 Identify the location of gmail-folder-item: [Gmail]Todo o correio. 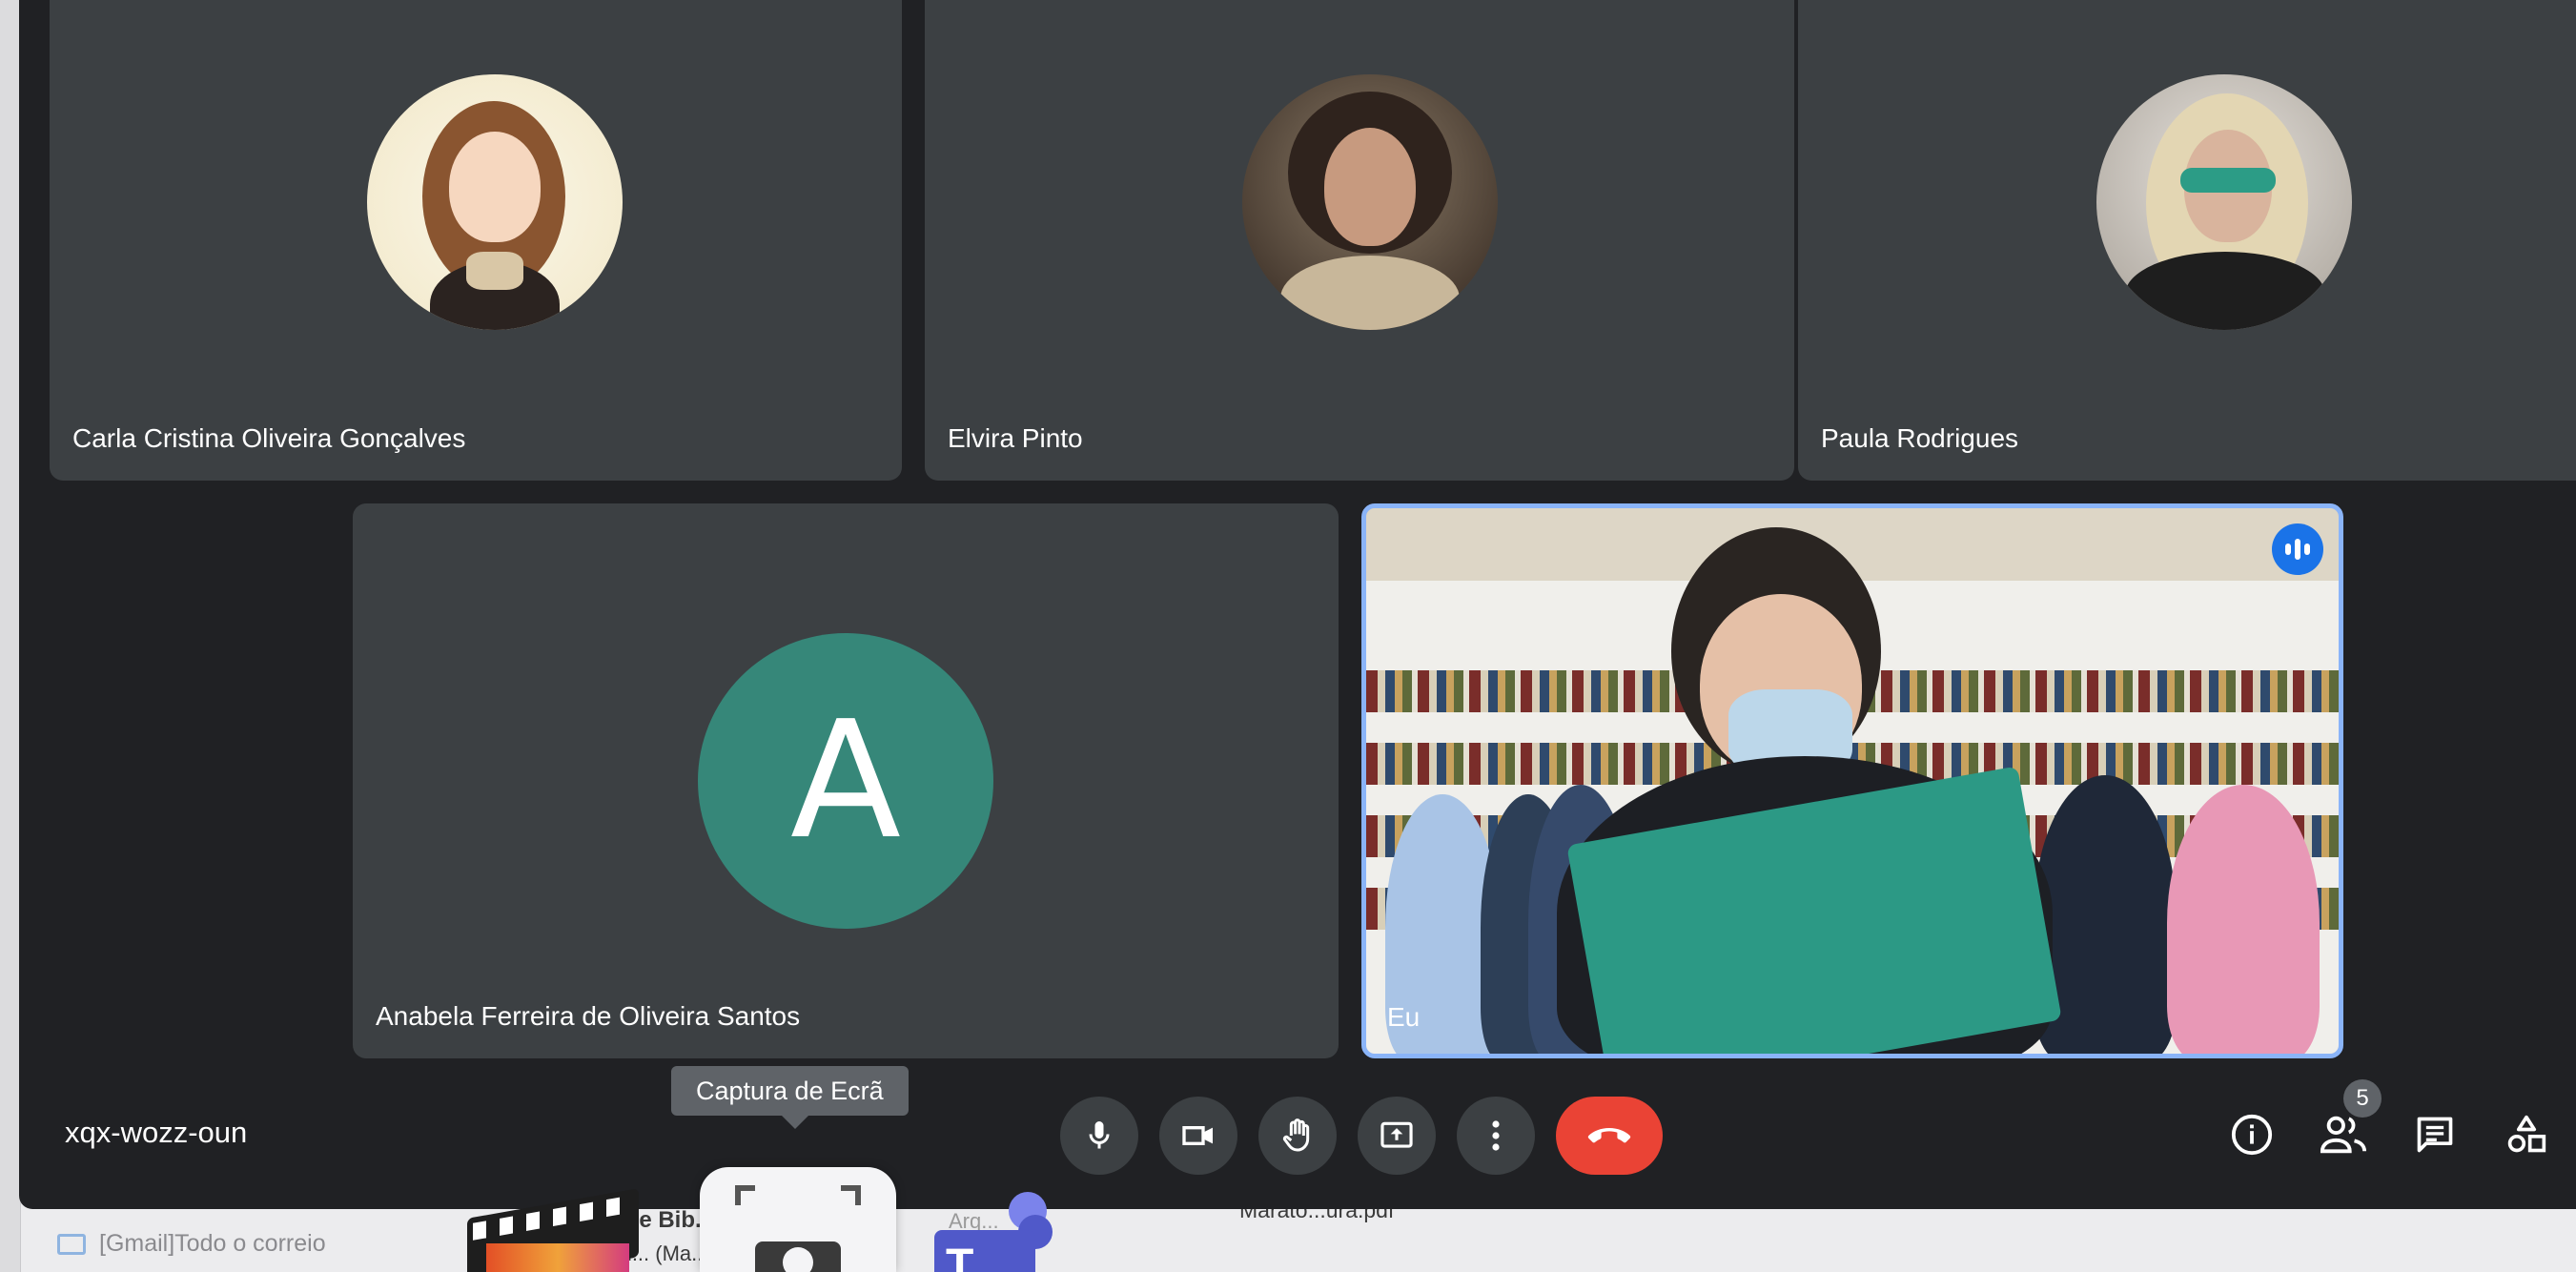
(191, 1244).